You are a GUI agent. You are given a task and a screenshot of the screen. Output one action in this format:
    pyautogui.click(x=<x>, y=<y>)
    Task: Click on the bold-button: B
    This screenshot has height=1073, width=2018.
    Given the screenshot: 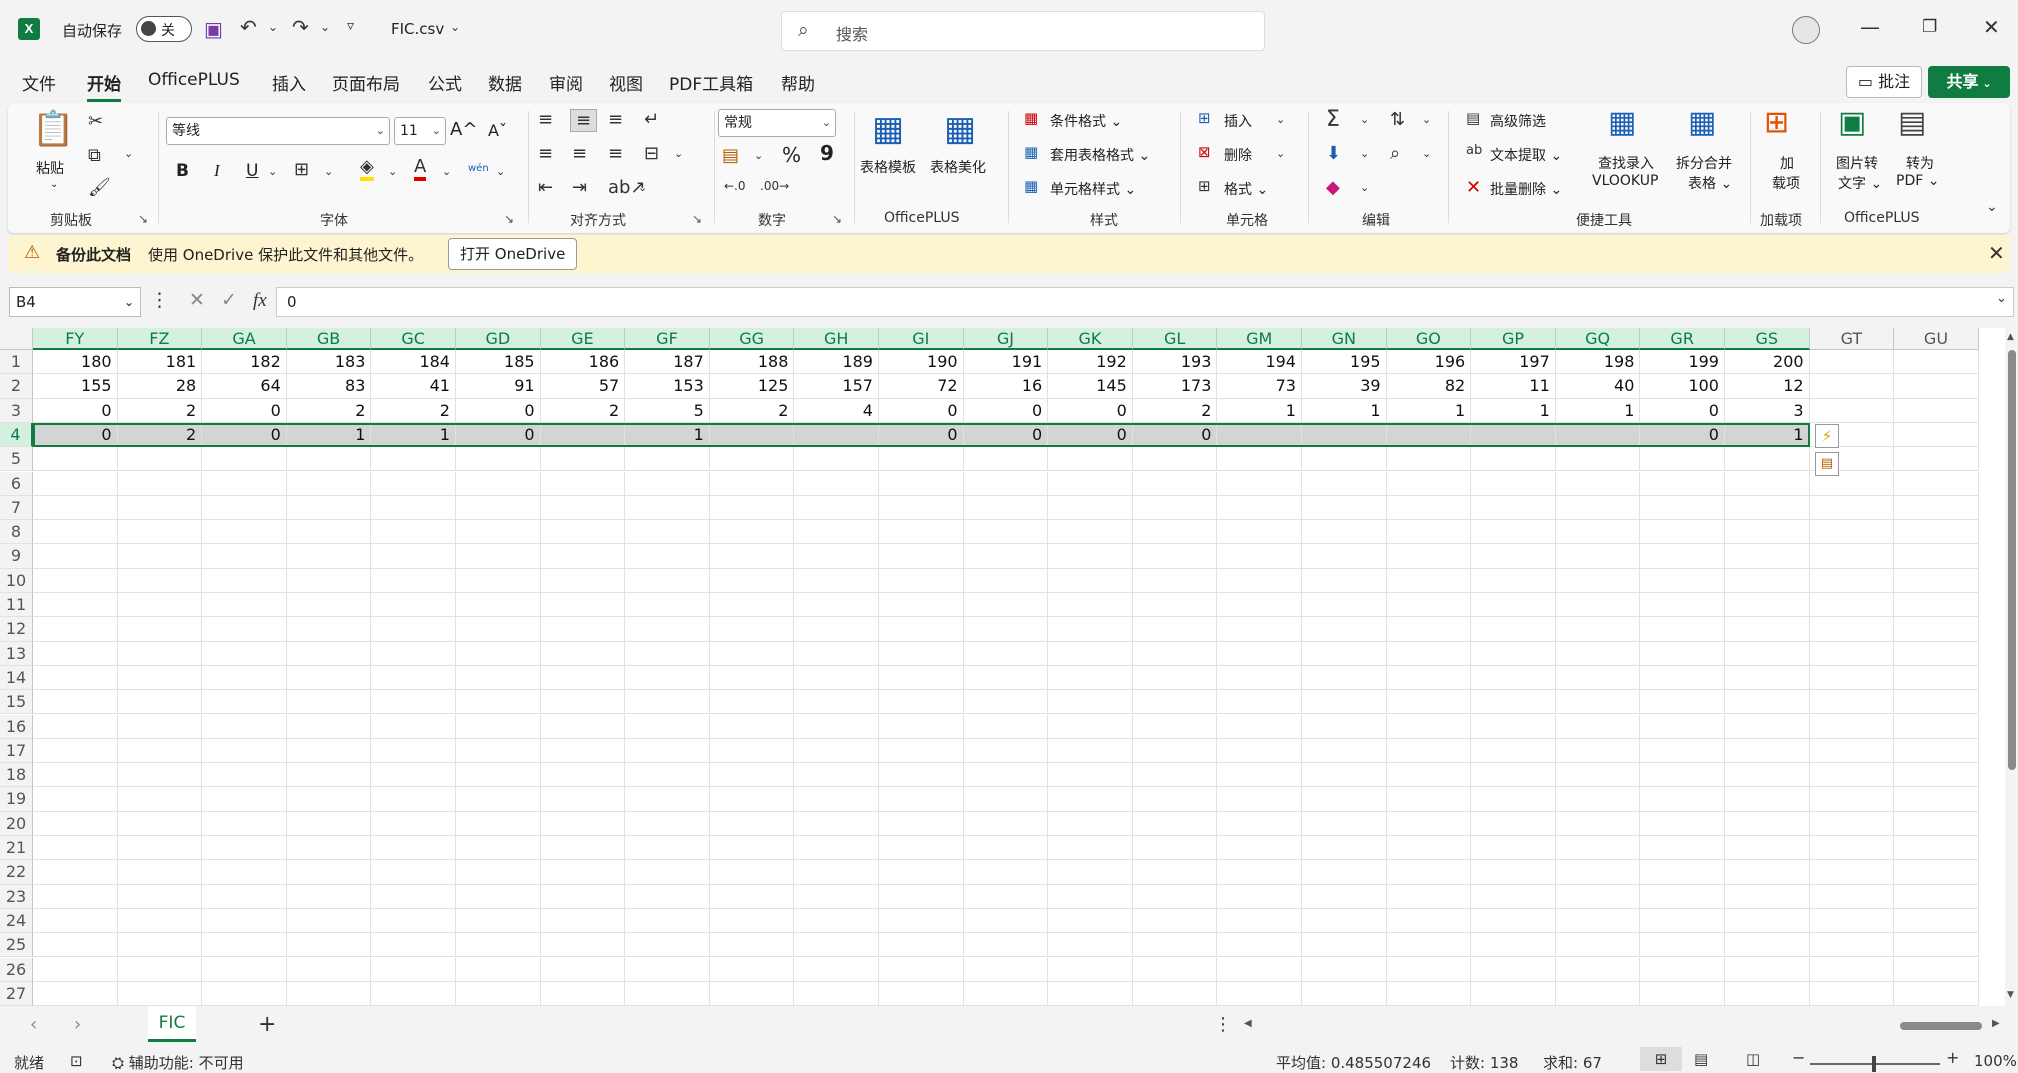 What is the action you would take?
    pyautogui.click(x=182, y=171)
    